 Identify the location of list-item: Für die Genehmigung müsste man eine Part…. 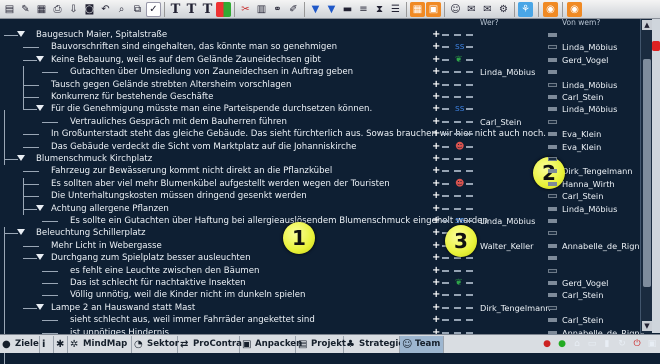
(212, 109).